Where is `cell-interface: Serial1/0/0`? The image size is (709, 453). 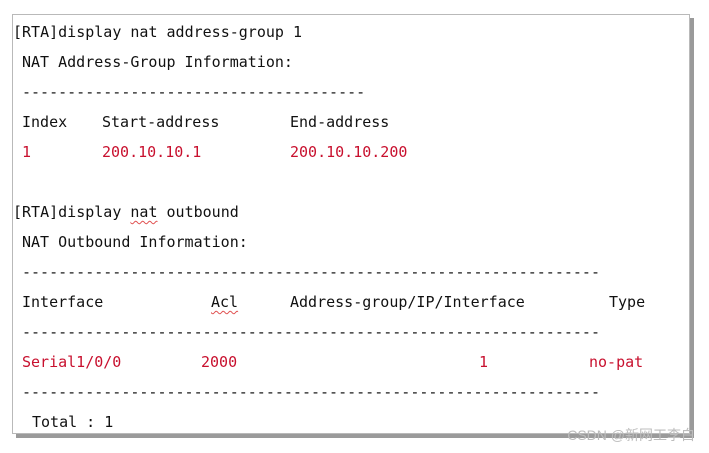 cell-interface: Serial1/0/0 is located at coordinates (72, 362).